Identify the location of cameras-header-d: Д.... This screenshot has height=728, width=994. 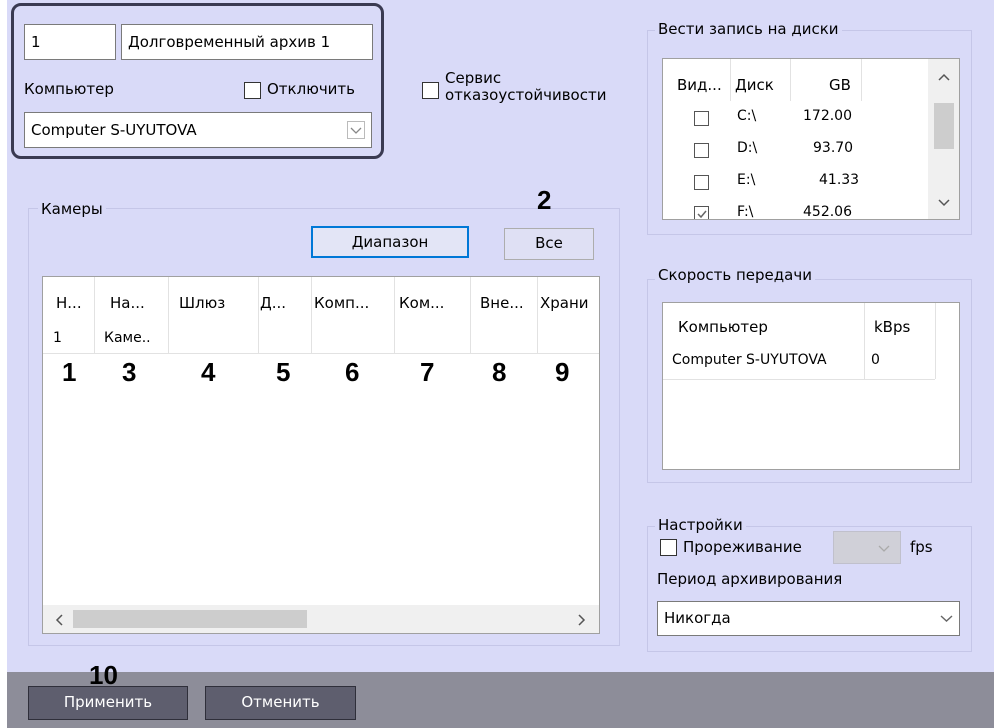
(273, 303).